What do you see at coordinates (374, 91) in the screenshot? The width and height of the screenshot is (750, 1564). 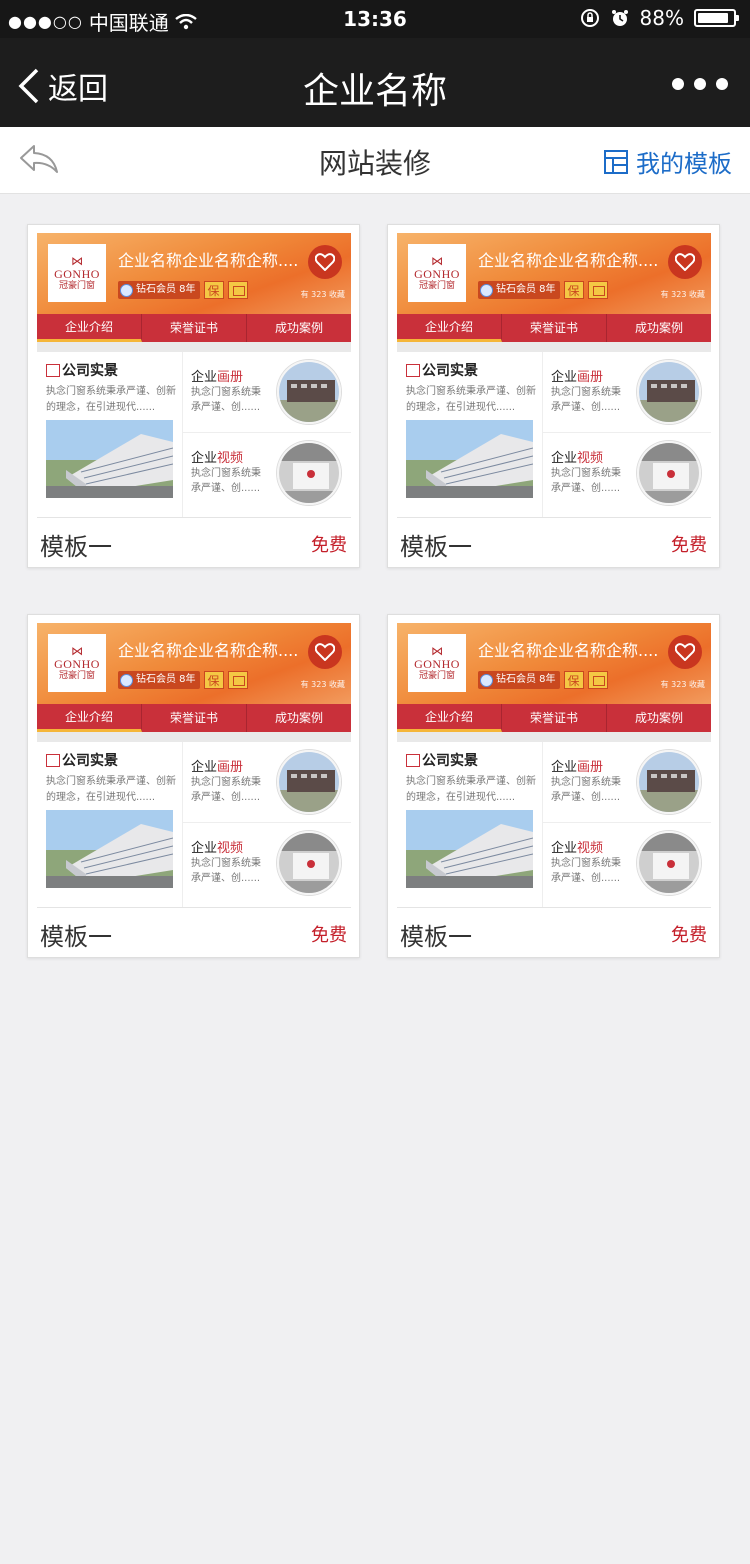 I see `page-title: 企业名称` at bounding box center [374, 91].